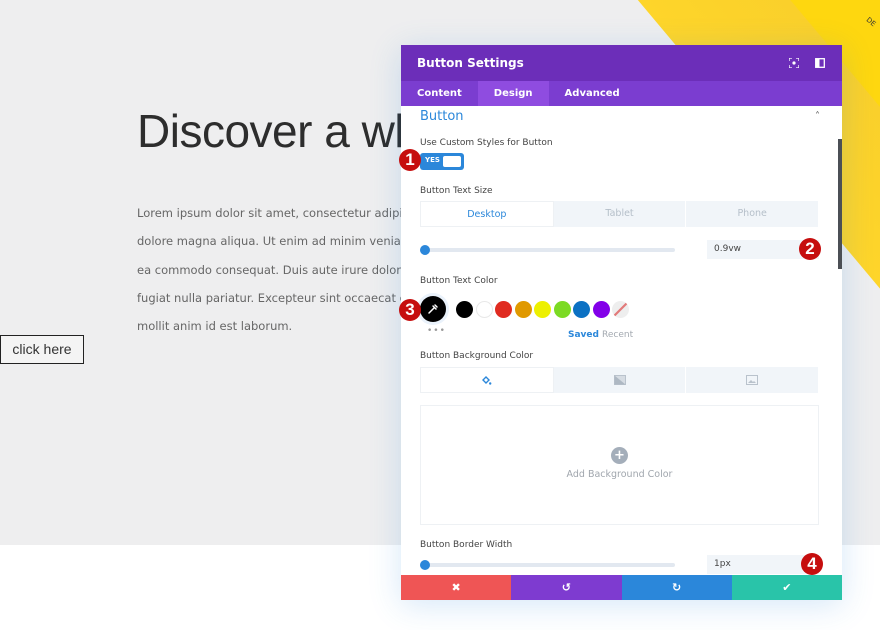  I want to click on modal-footer: ✖ ↺ ↻ ✔, so click(621, 587).